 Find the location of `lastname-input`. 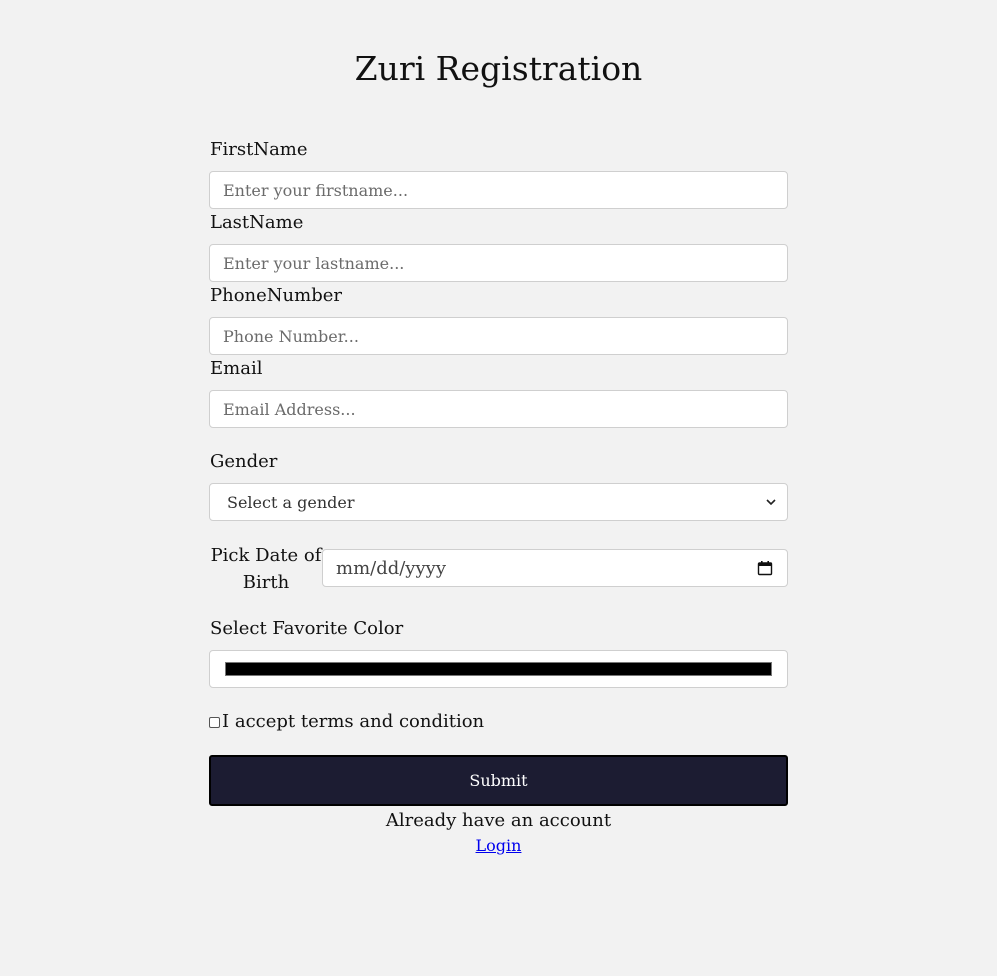

lastname-input is located at coordinates (498, 263).